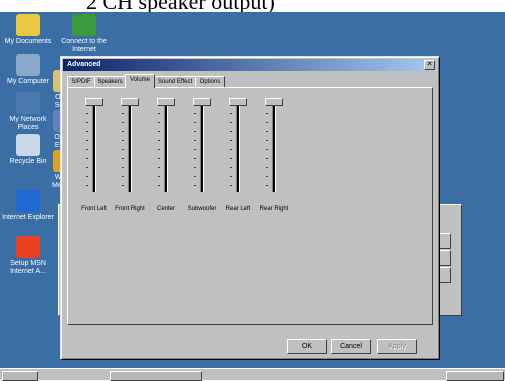 Image resolution: width=505 pixels, height=381 pixels. I want to click on tab-options: Options, so click(210, 81).